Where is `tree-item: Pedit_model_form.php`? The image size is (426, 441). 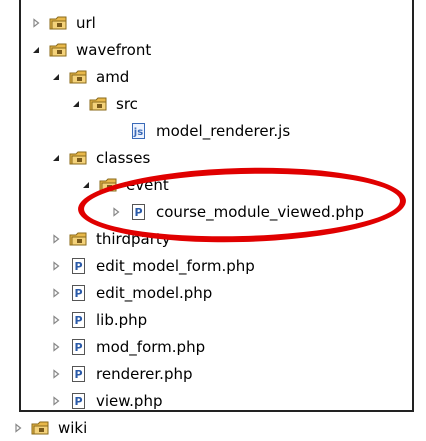
tree-item: Pedit_model_form.php is located at coordinates (151, 266).